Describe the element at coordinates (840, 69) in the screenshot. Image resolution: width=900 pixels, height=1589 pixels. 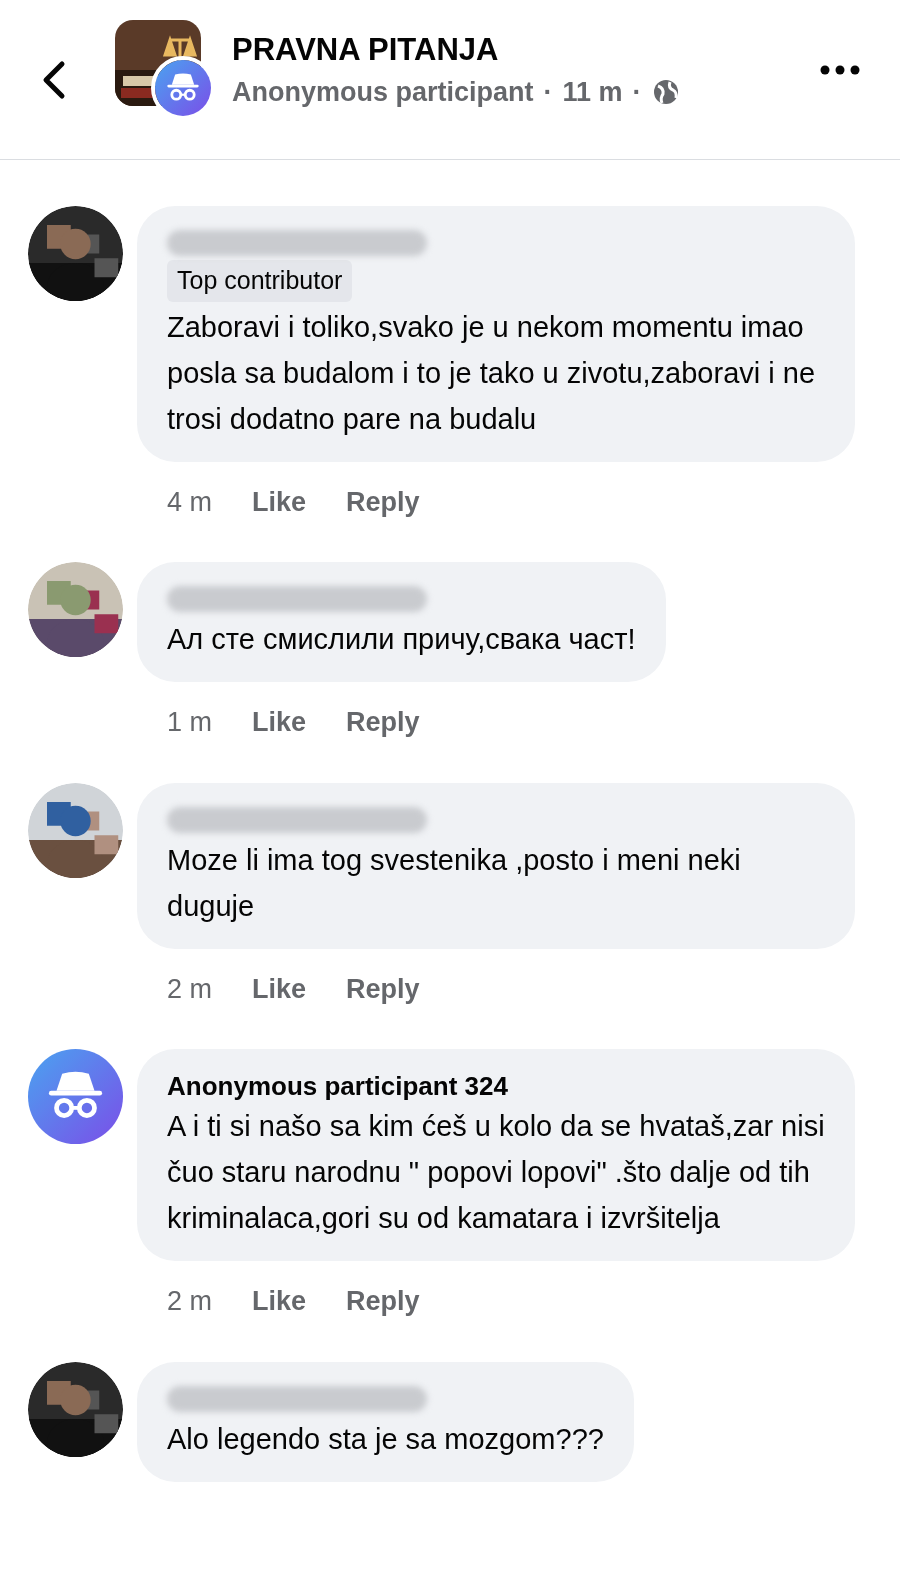
I see `more-icon` at that location.